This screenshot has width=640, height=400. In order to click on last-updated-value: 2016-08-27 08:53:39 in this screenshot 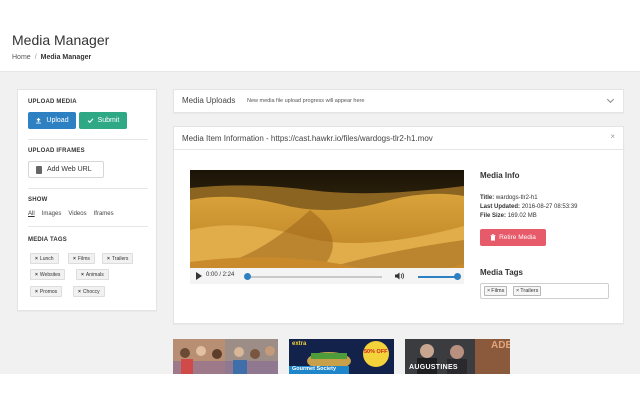, I will do `click(549, 207)`.